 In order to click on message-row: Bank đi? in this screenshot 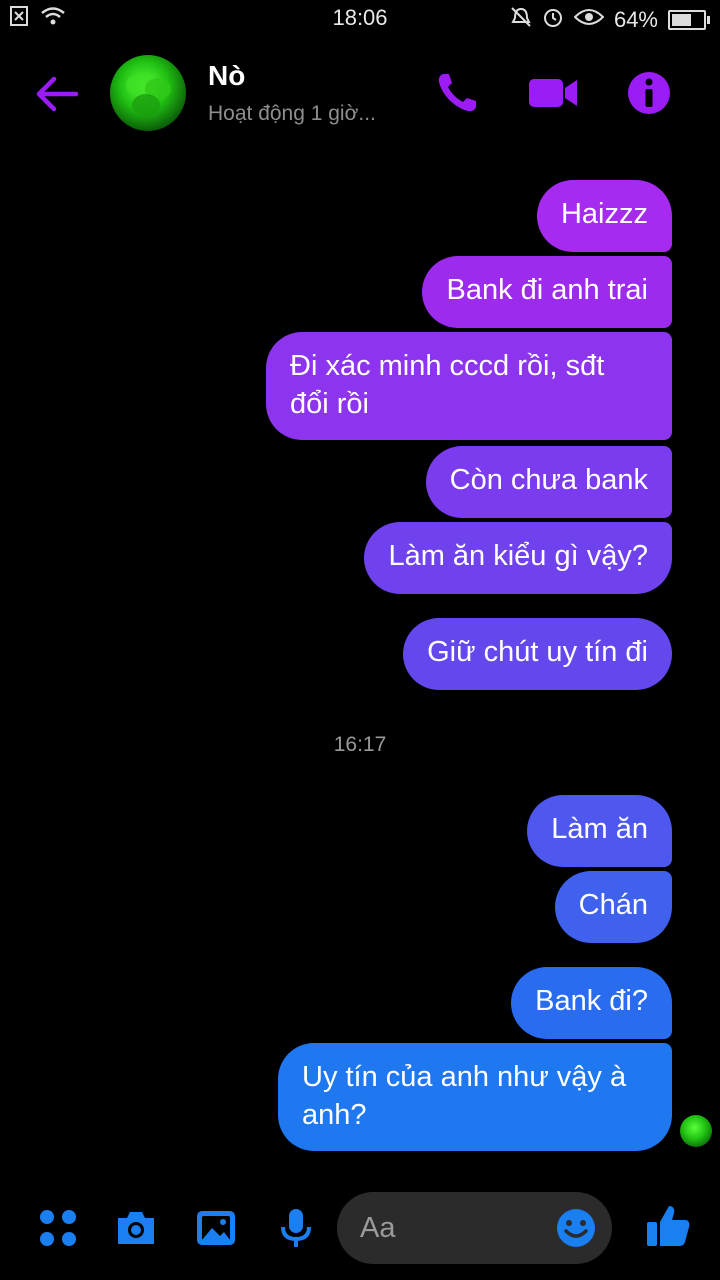, I will do `click(591, 1003)`.